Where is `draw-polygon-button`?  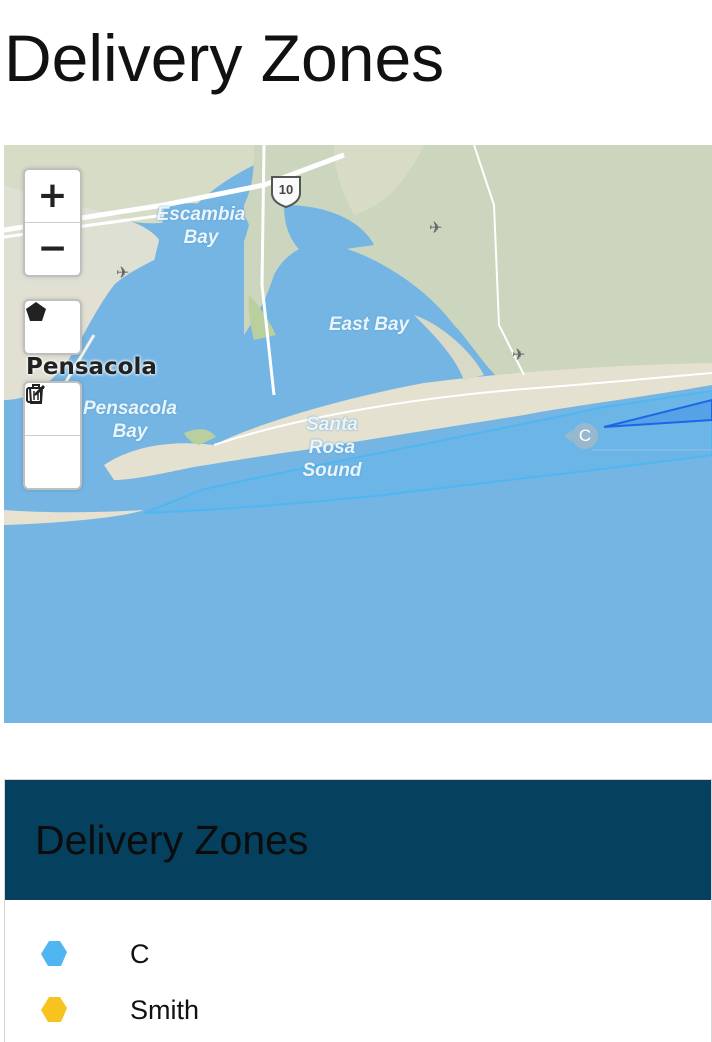
draw-polygon-button is located at coordinates (52, 327).